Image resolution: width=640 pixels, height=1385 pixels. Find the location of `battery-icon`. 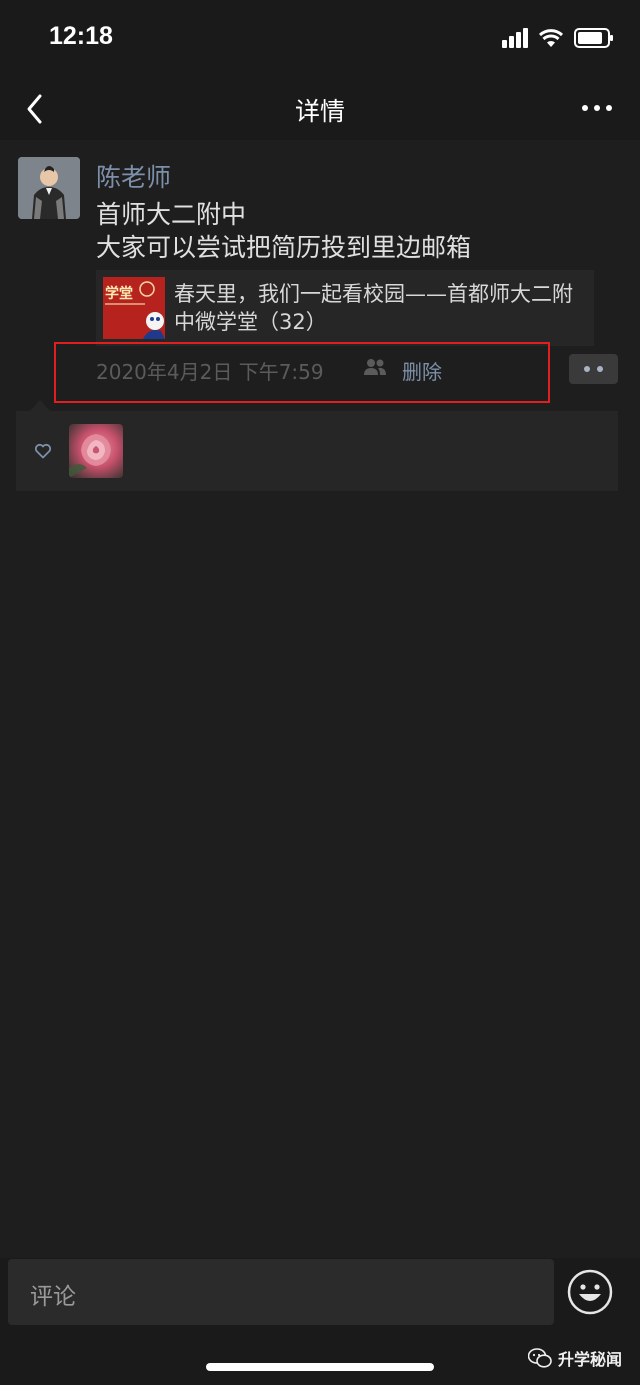

battery-icon is located at coordinates (593, 38).